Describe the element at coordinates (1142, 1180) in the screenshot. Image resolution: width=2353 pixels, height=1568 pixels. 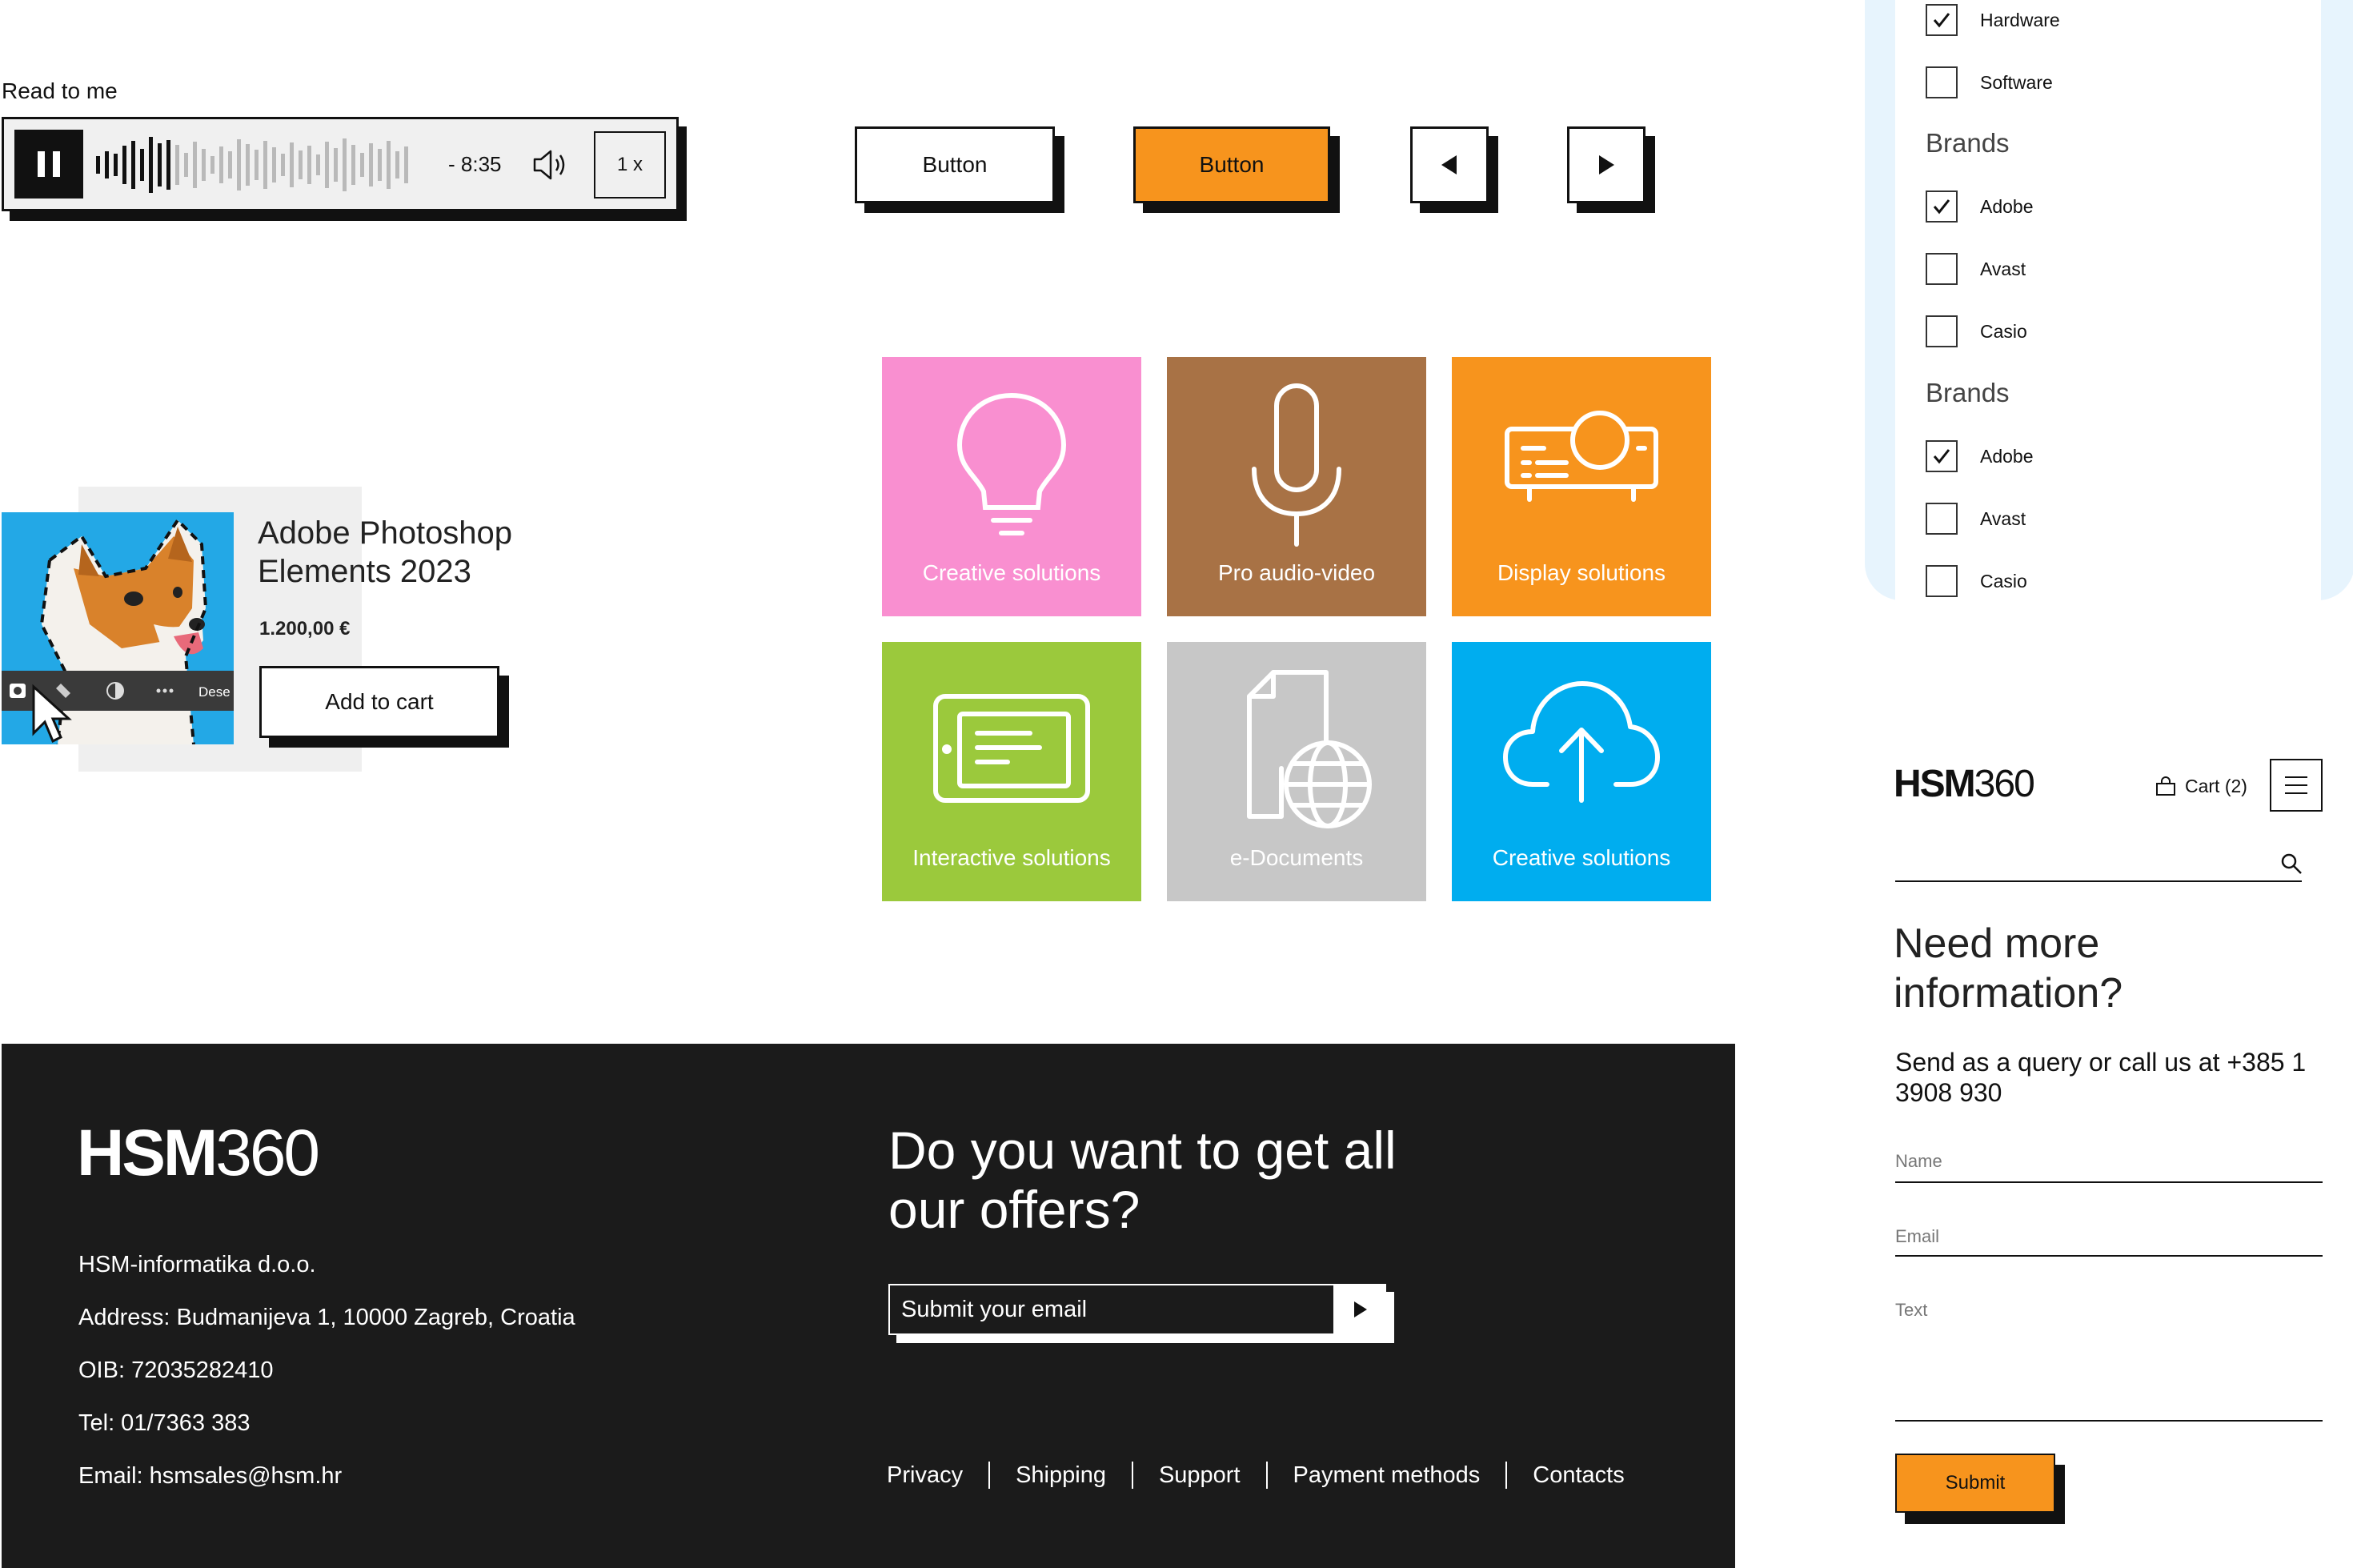
I see `newsletter-heading: Do you want to get all our offers?` at that location.